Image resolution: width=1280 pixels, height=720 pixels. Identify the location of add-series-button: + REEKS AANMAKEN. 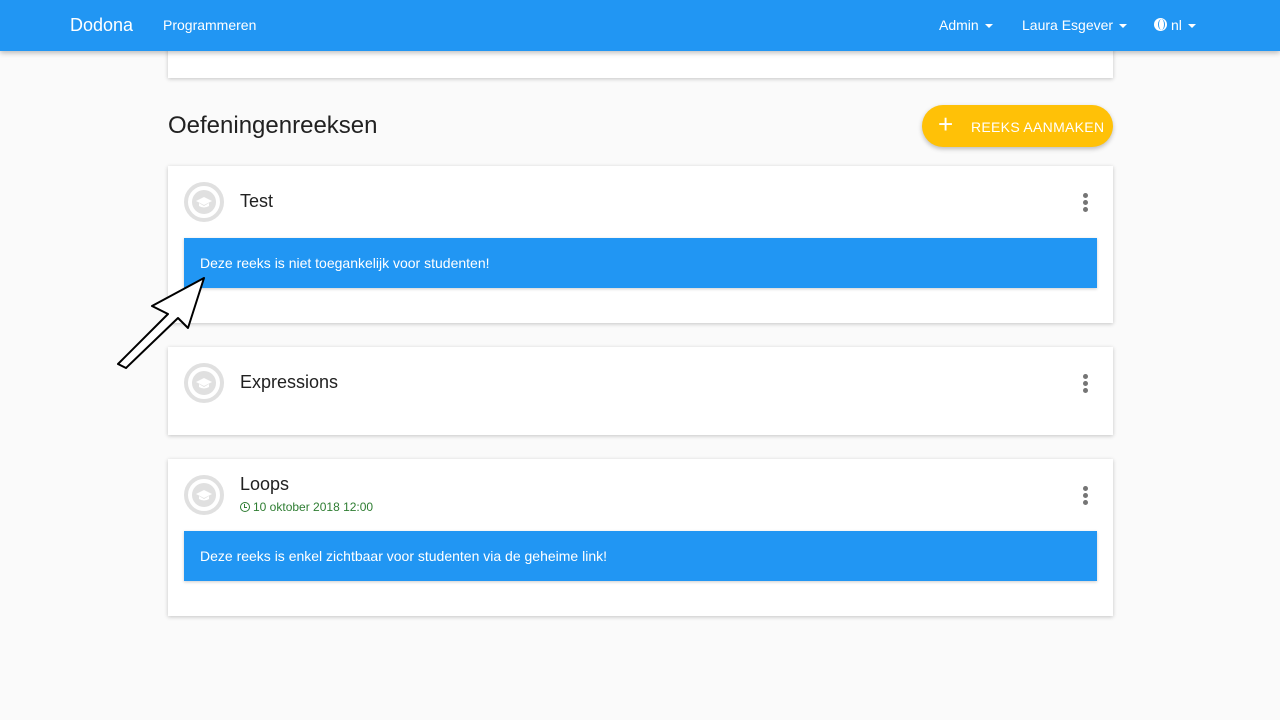
(1017, 126).